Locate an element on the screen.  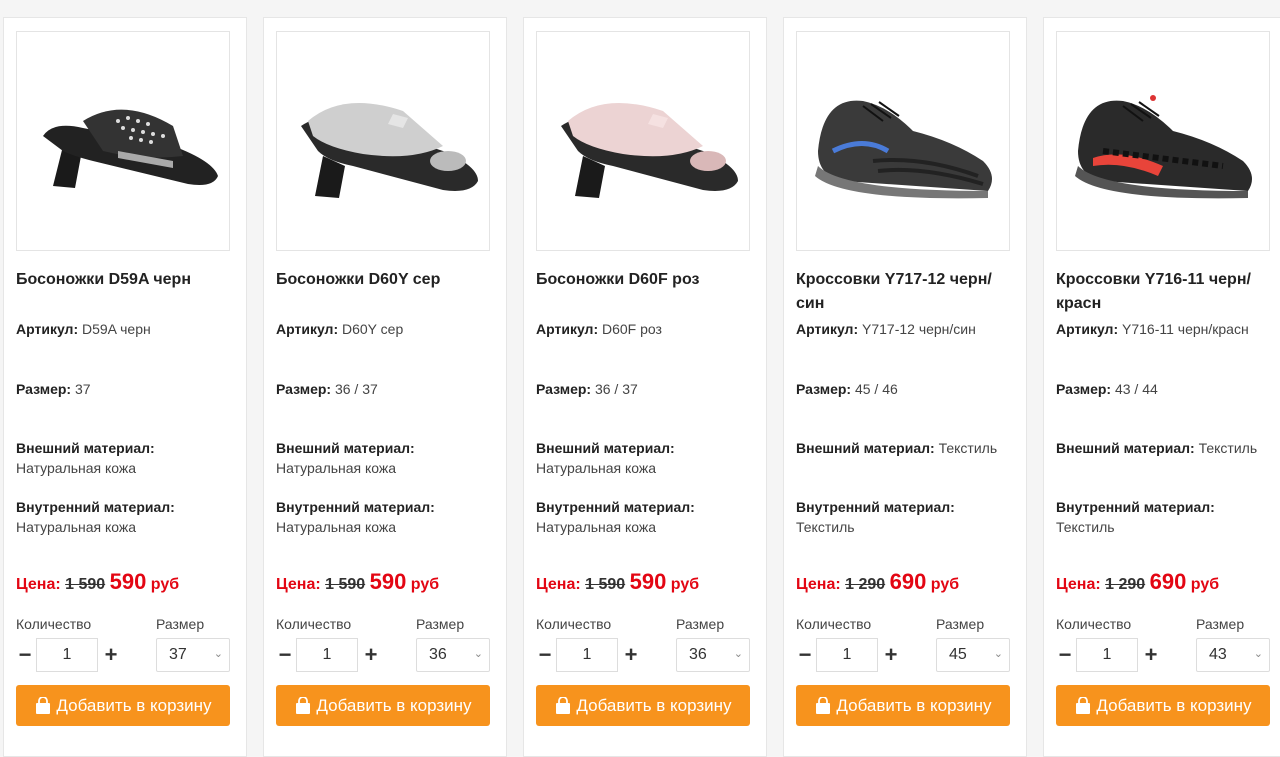
size-row: Размер: 37 is located at coordinates (130, 389).